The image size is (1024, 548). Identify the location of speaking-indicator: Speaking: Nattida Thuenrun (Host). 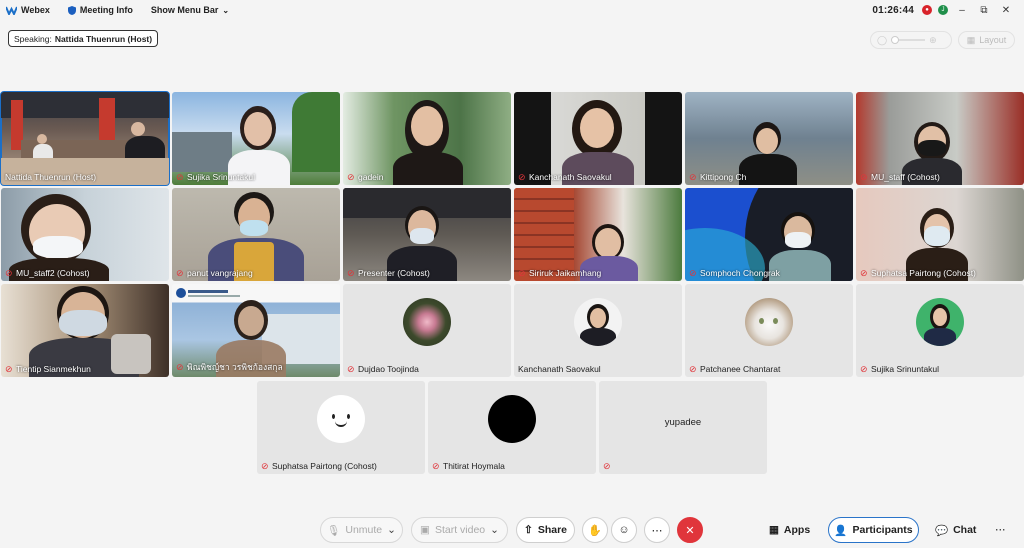
(83, 38).